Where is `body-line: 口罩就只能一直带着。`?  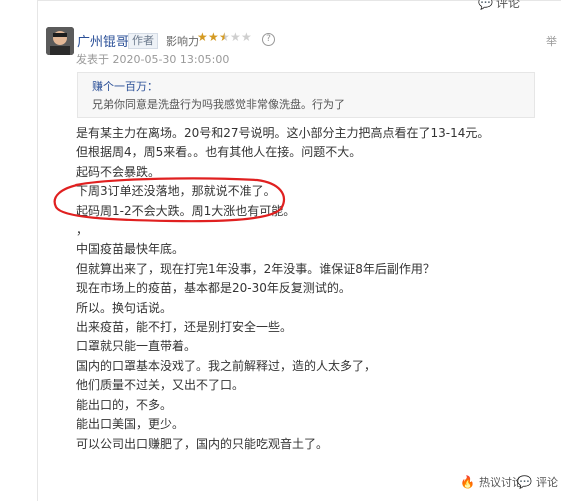
body-line: 口罩就只能一直带着。 is located at coordinates (136, 346).